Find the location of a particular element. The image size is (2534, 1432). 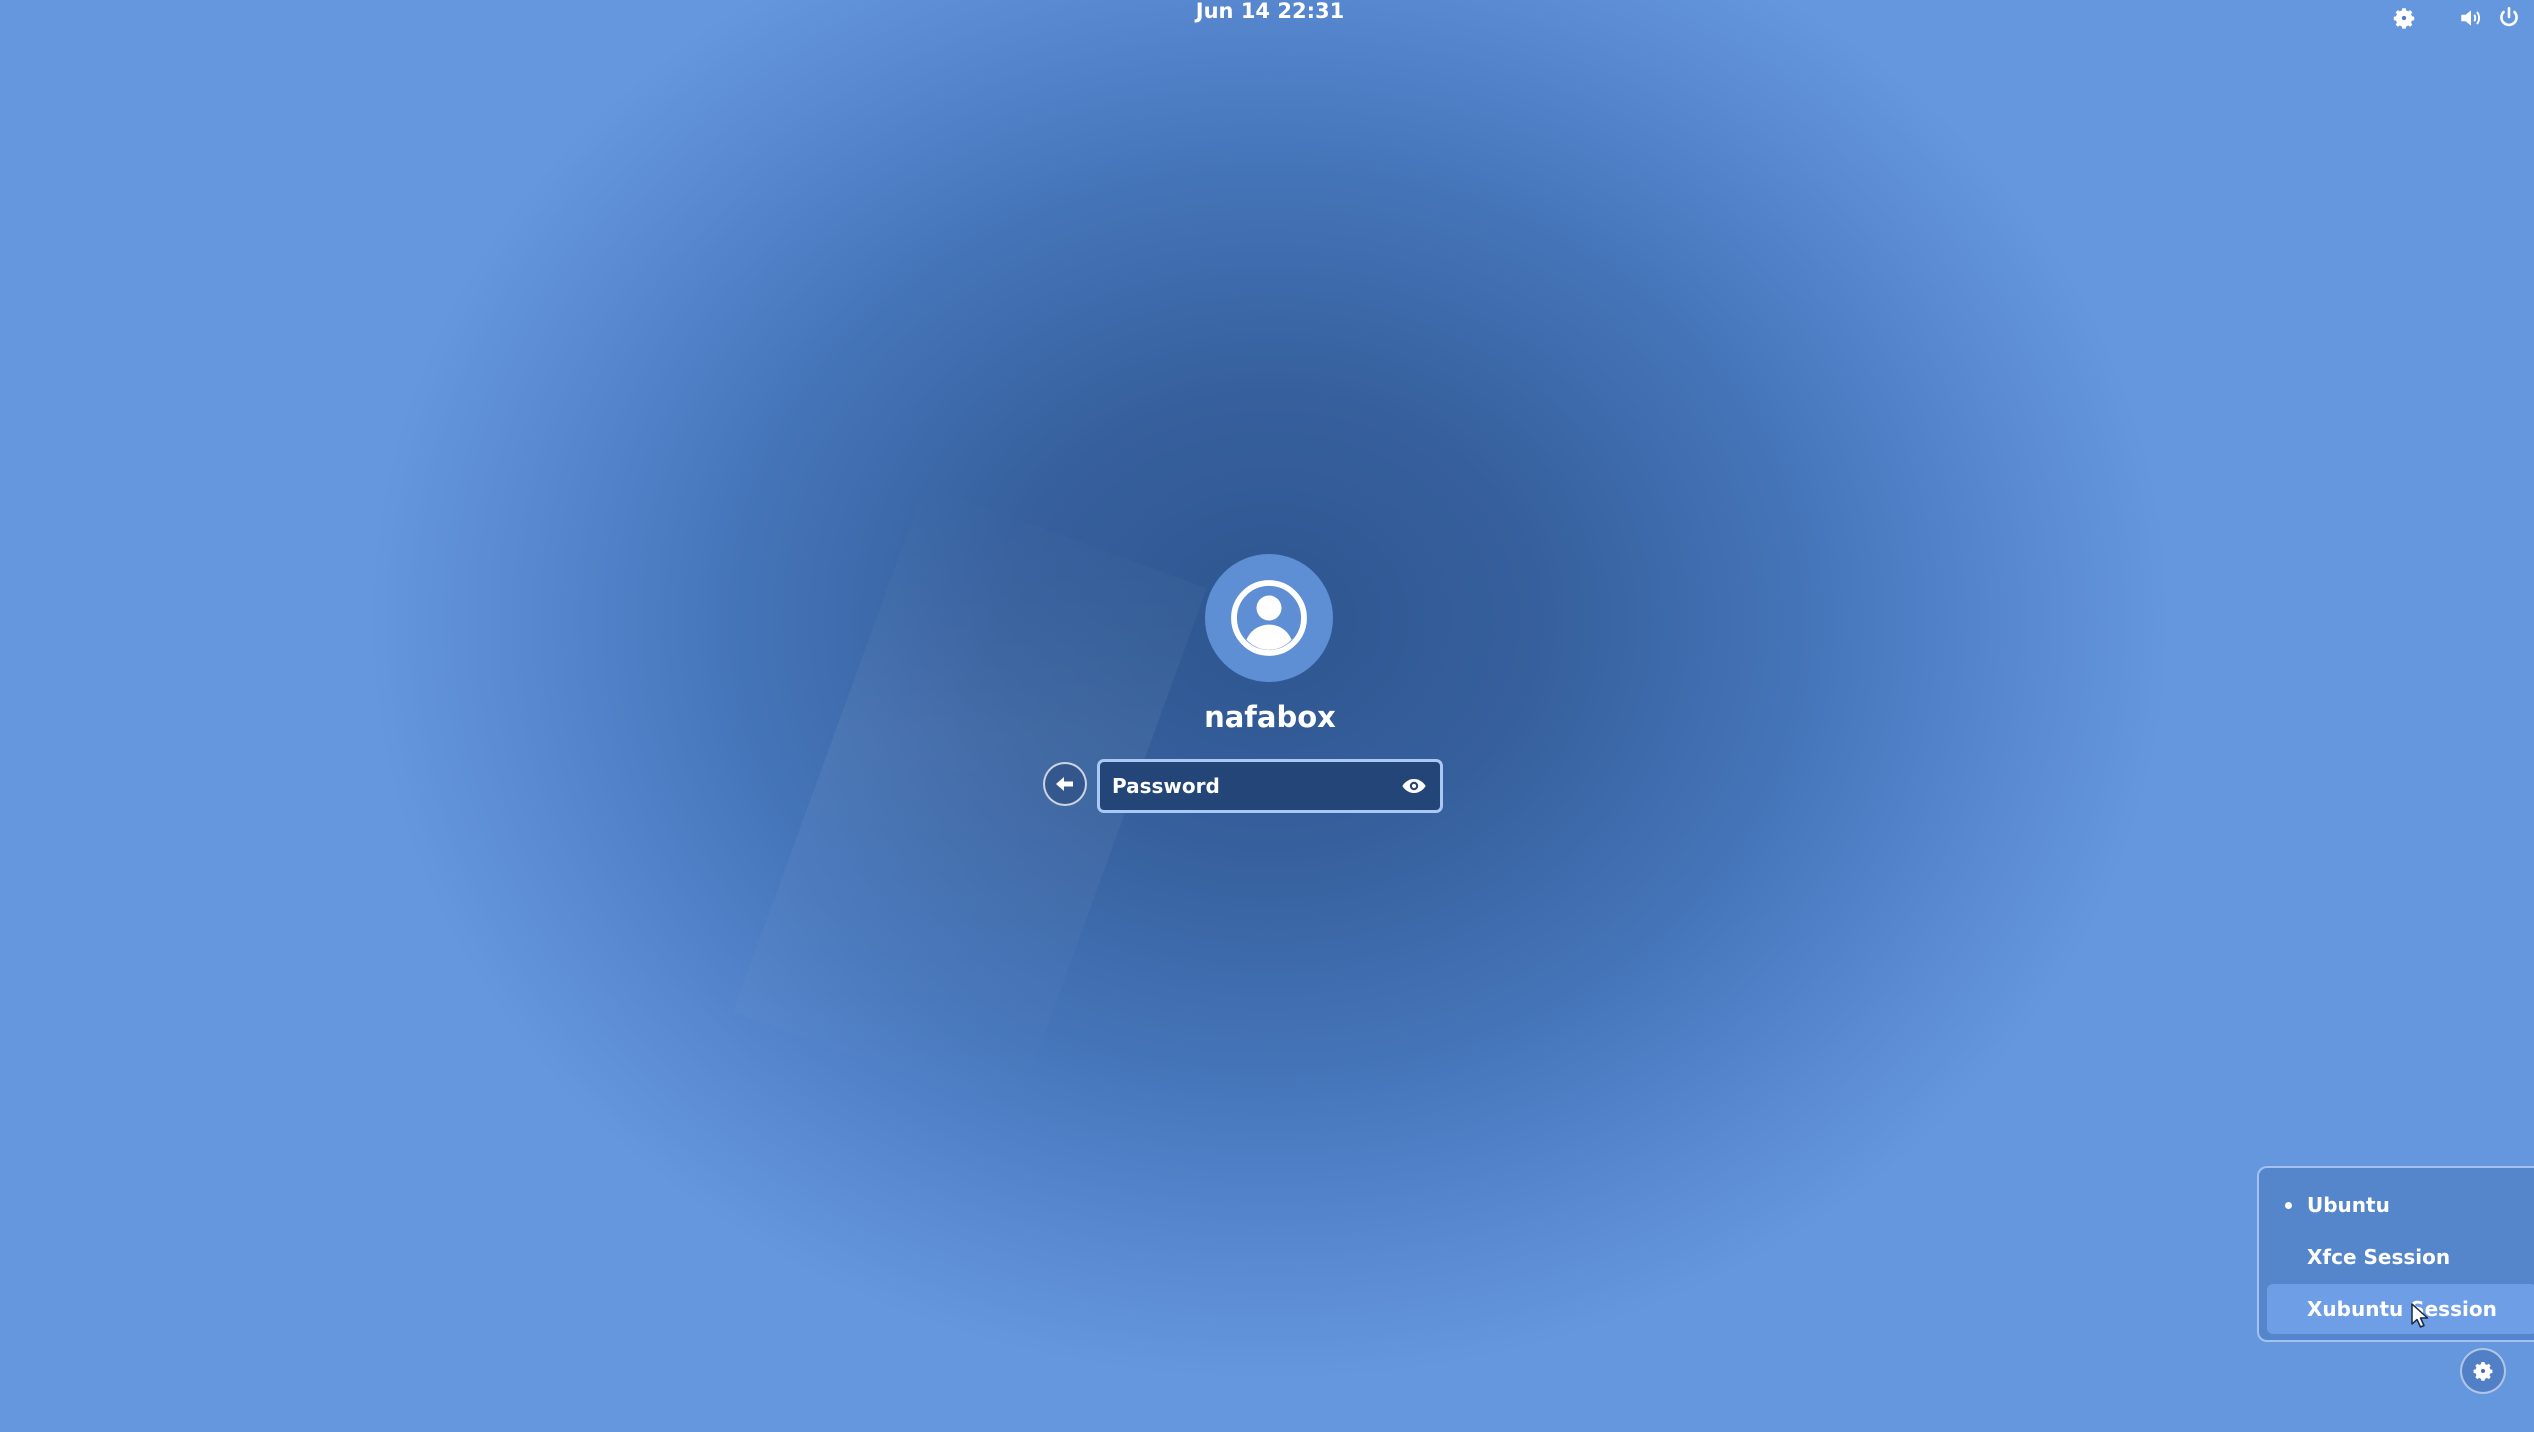

session-menu: Ubuntu Xfce Session Xubuntu Session is located at coordinates (2395, 1254).